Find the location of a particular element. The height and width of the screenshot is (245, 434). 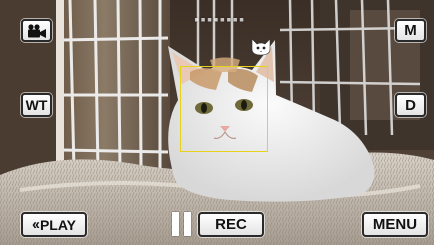

pause-icon is located at coordinates (182, 224).